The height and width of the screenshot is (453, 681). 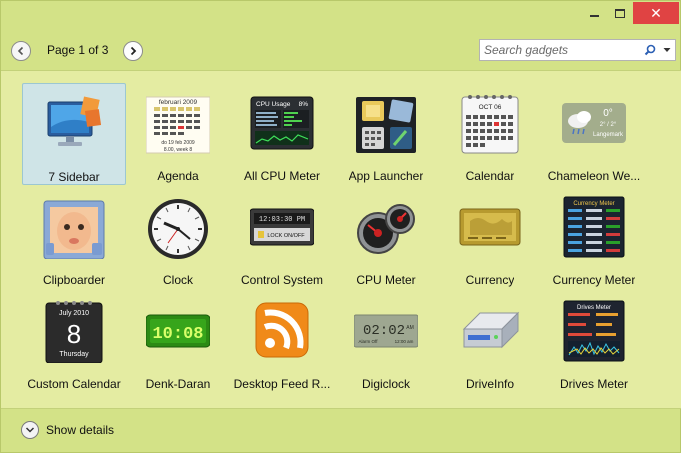 I want to click on gadget-label: Digiclock, so click(x=385, y=384).